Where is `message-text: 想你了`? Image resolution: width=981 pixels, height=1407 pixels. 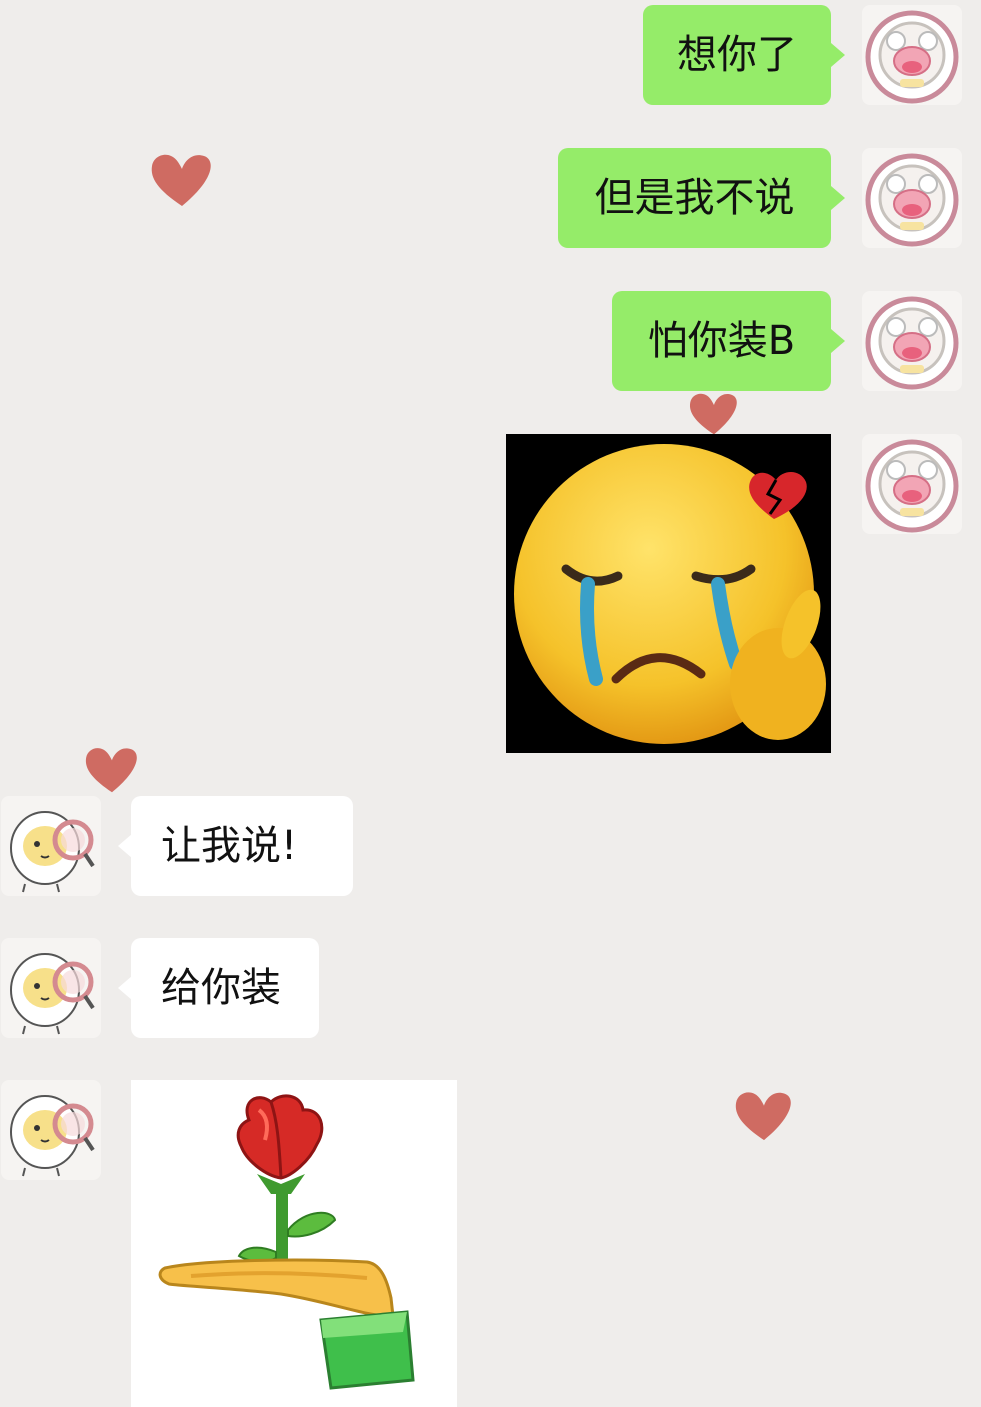
message-text: 想你了 is located at coordinates (737, 55).